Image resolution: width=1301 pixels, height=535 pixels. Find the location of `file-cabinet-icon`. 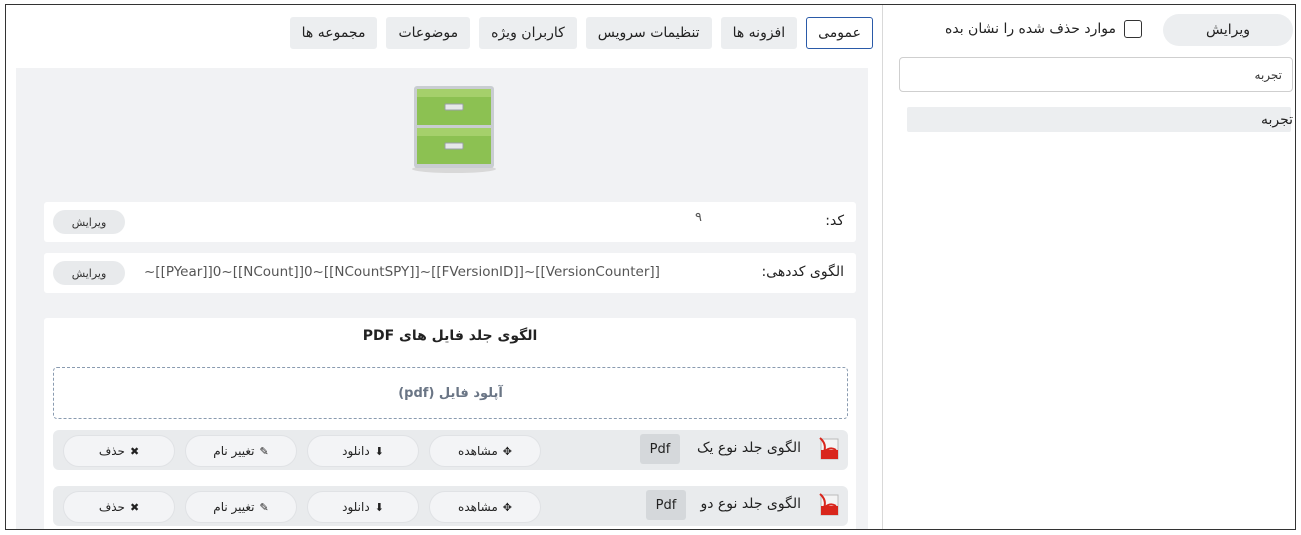

file-cabinet-icon is located at coordinates (454, 129).